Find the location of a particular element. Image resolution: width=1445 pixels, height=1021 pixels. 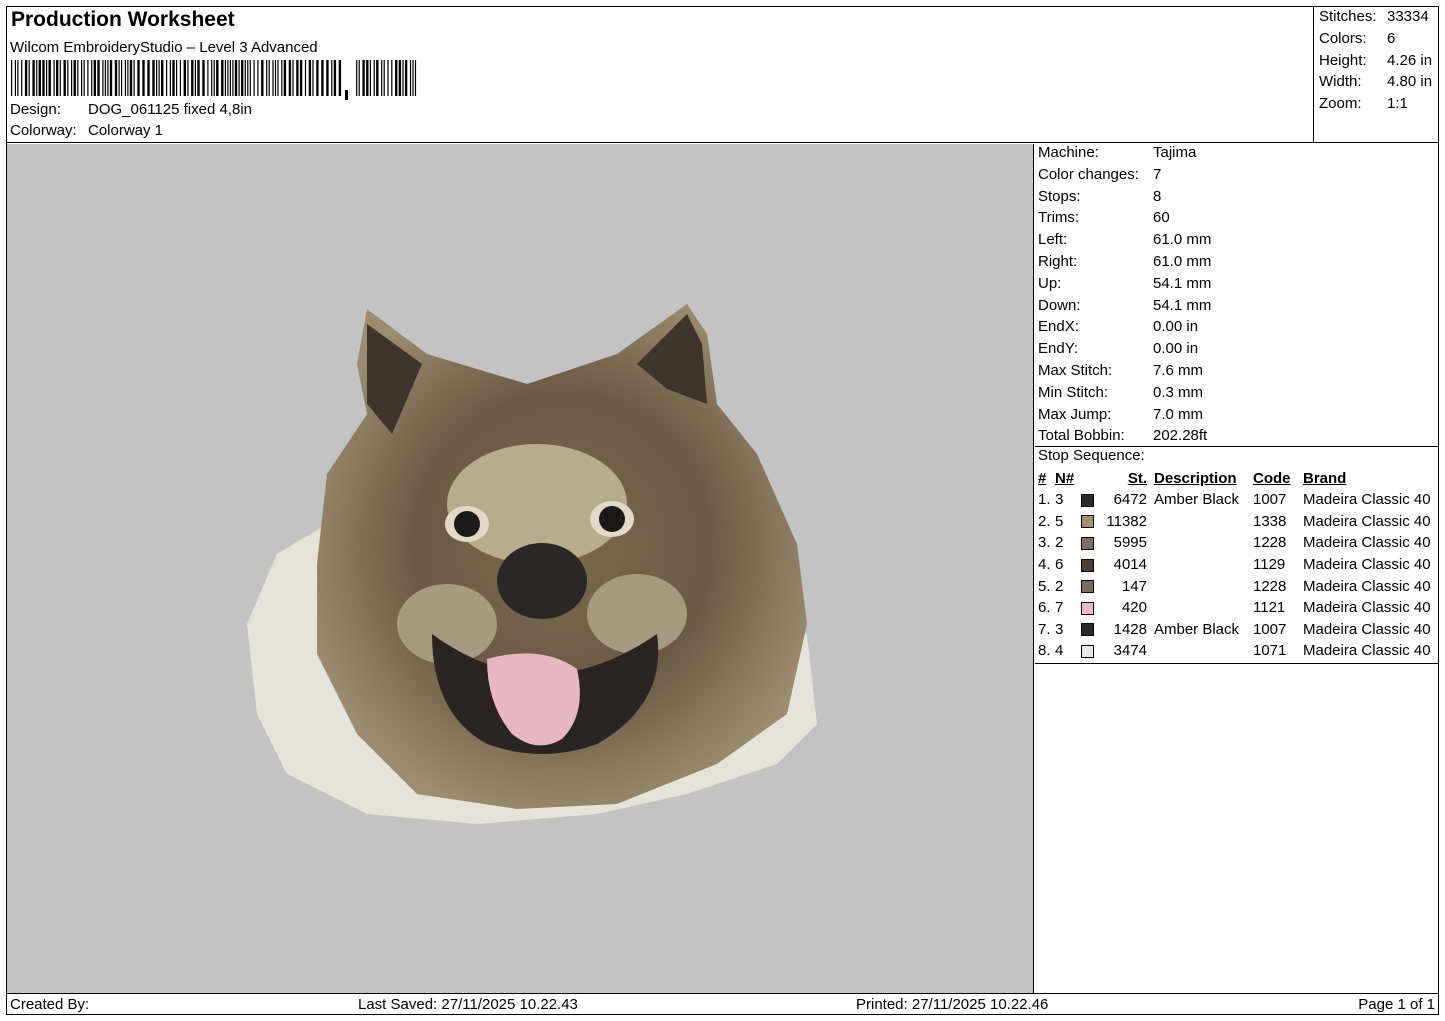

page-number: Page 1 of 1 is located at coordinates (1396, 1004).